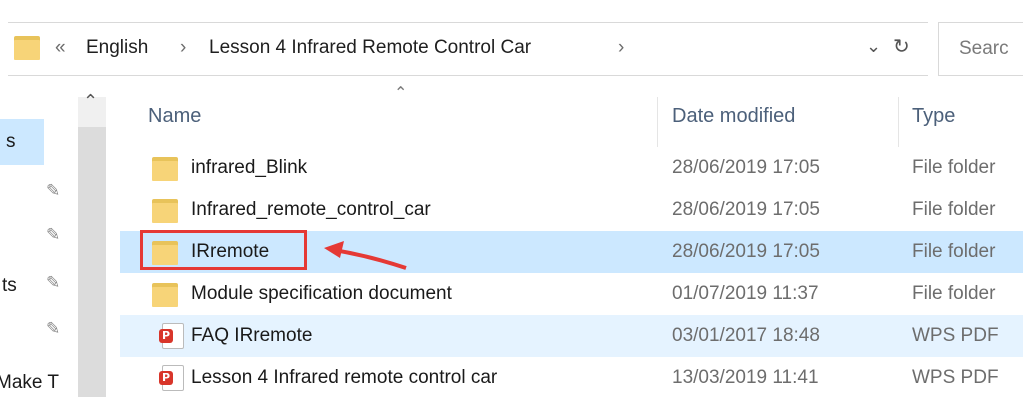 The width and height of the screenshot is (1023, 399). What do you see at coordinates (321, 293) in the screenshot?
I see `file-name: Module specification document` at bounding box center [321, 293].